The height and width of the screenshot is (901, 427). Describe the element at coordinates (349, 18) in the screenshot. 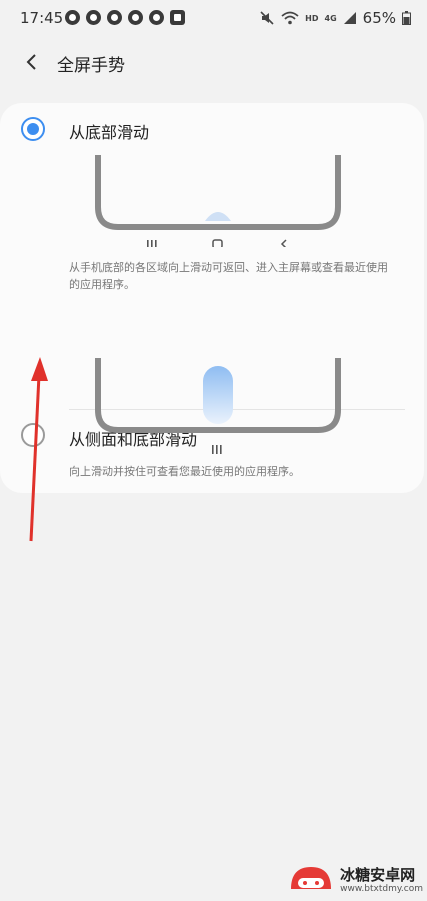

I see `signal-icon` at that location.